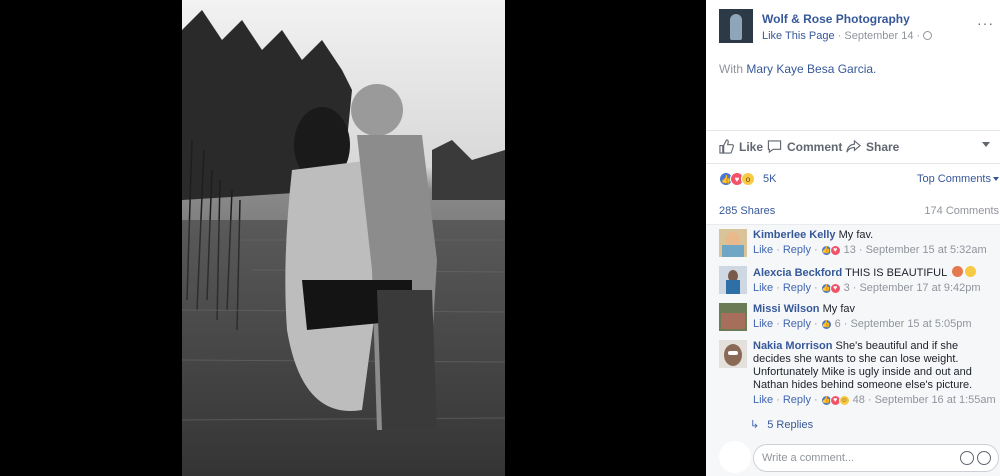  What do you see at coordinates (853, 457) in the screenshot?
I see `comment-composer` at bounding box center [853, 457].